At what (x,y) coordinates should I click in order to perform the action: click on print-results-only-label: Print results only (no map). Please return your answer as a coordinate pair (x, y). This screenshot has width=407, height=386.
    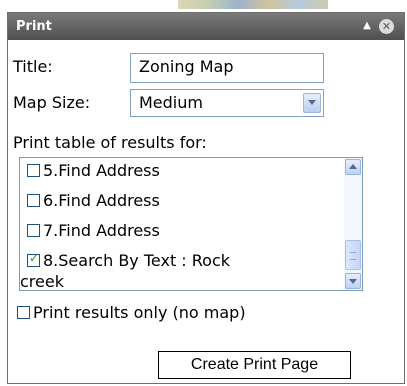
    Looking at the image, I should click on (139, 312).